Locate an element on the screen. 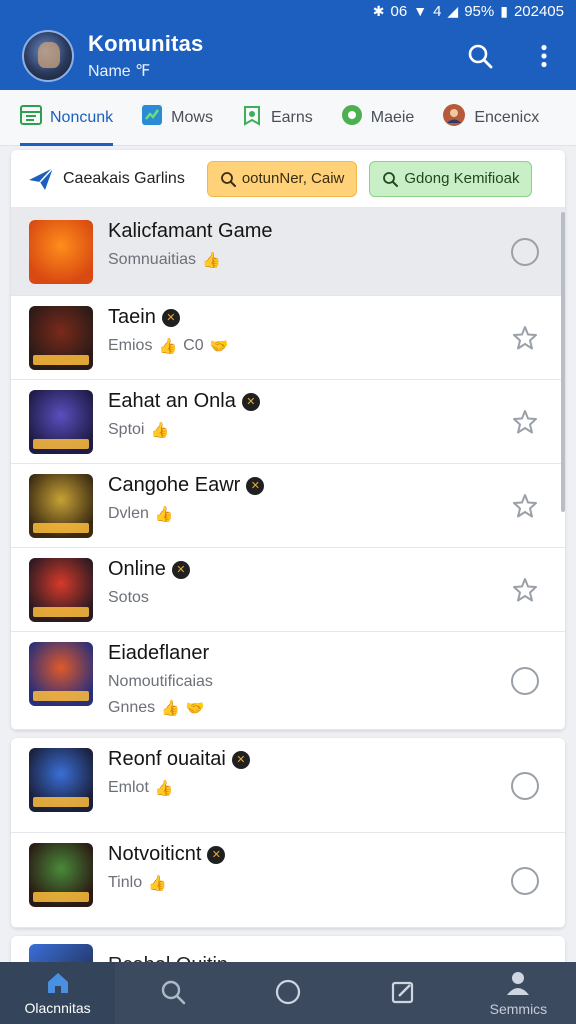 This screenshot has width=576, height=1024. grid-icon is located at coordinates (31, 117).